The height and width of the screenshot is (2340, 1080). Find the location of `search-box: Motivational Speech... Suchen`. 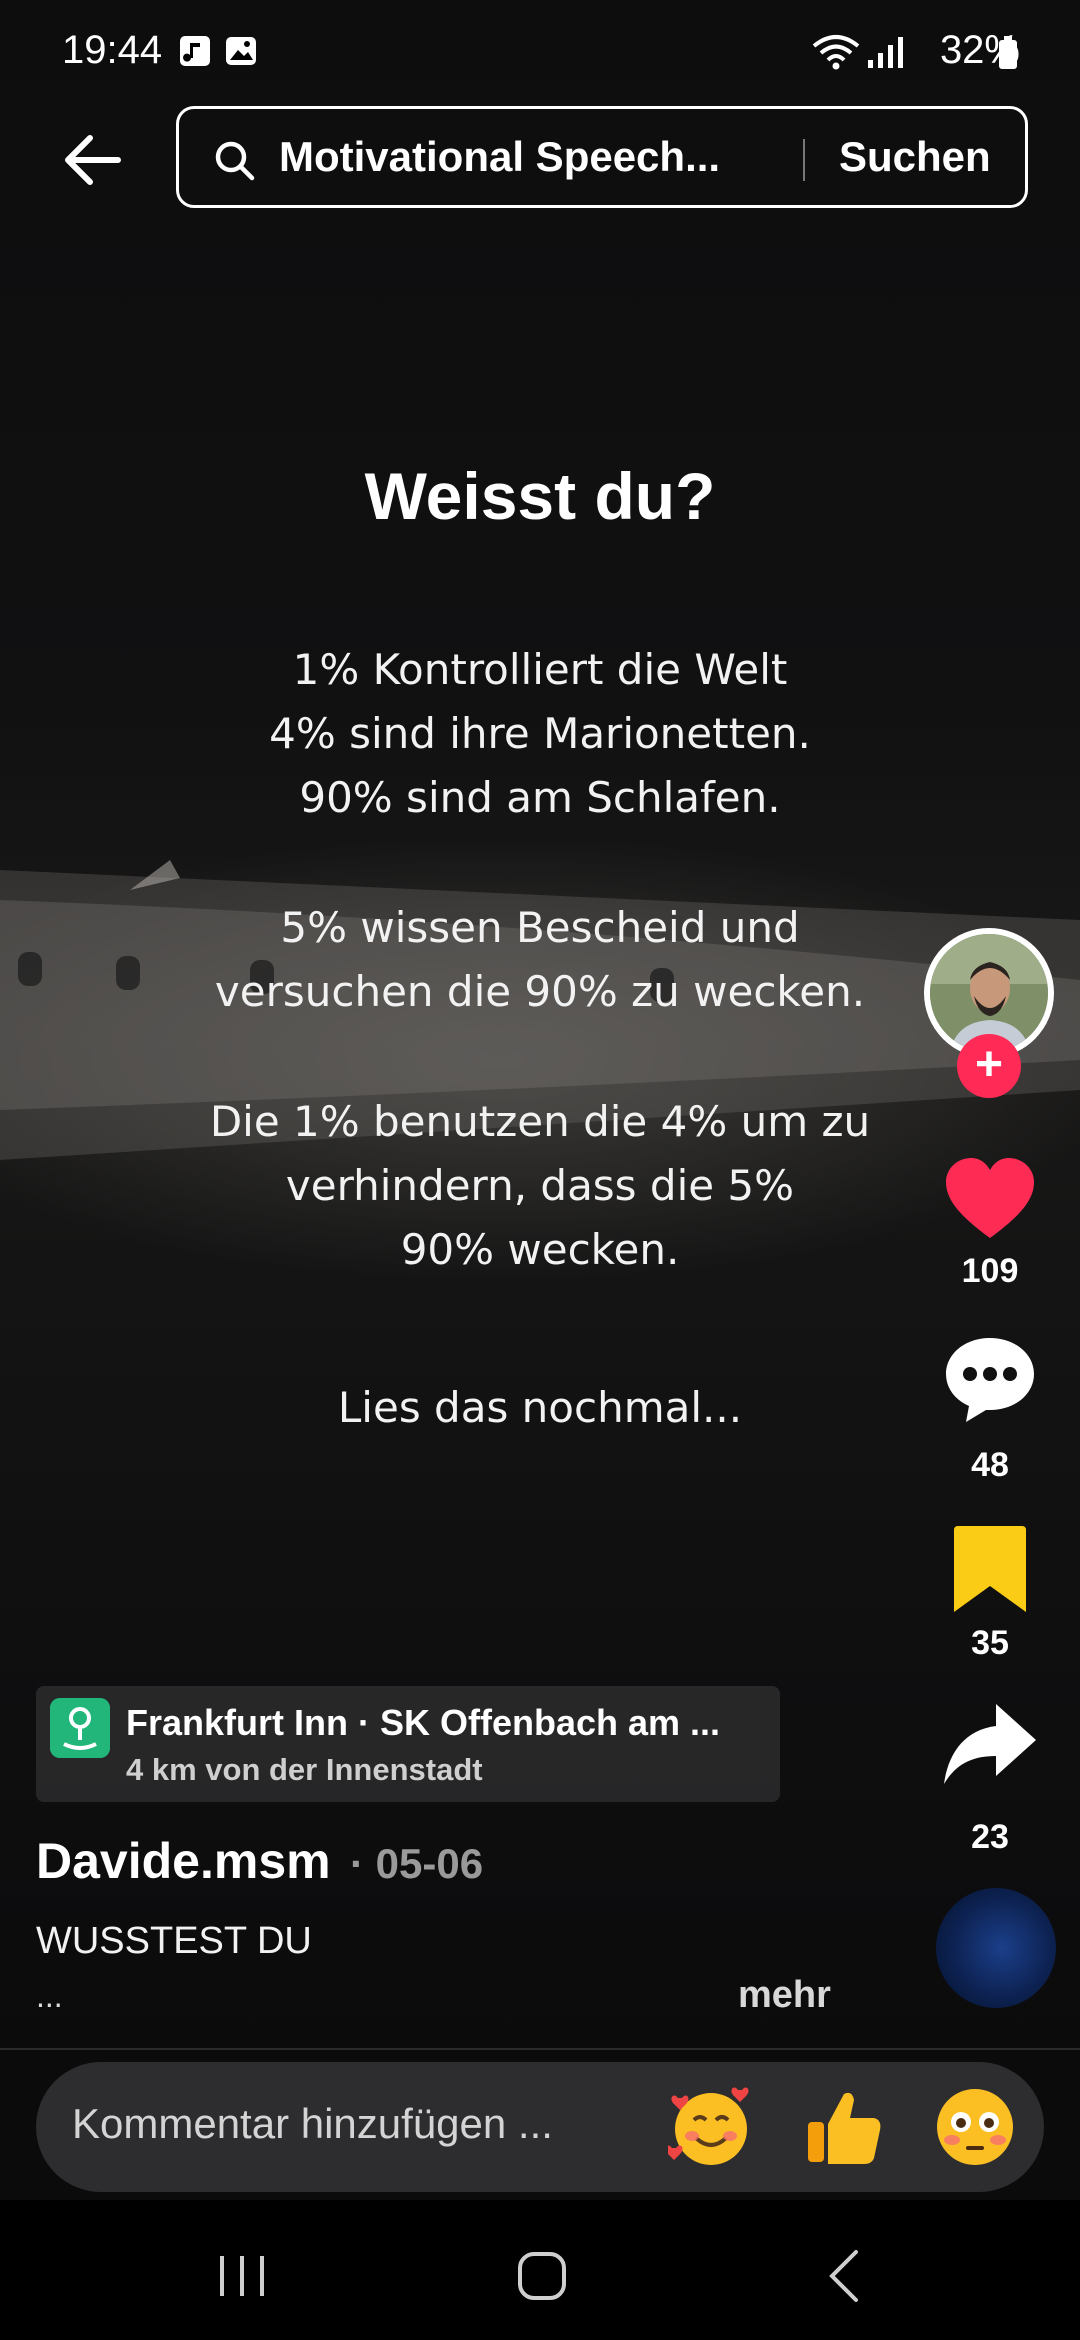

search-box: Motivational Speech... Suchen is located at coordinates (602, 157).